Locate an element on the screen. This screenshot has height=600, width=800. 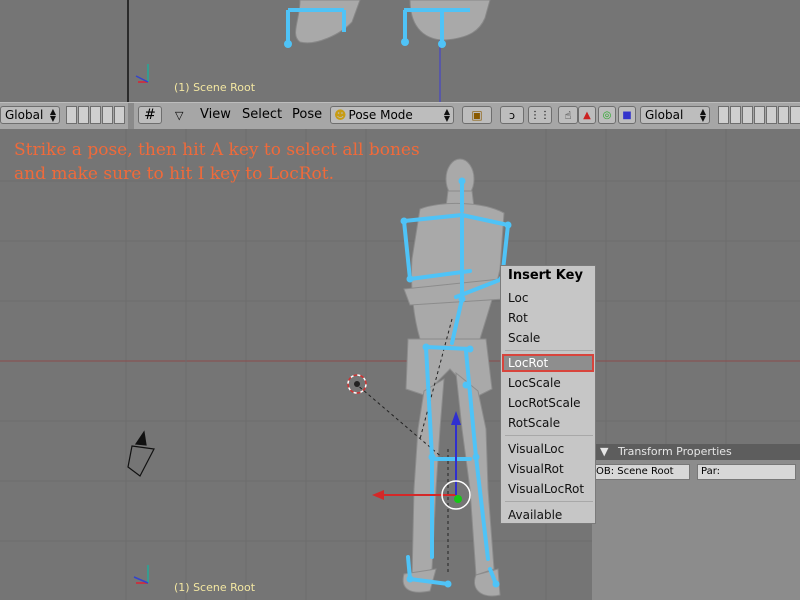
menu-item-available: Available is located at coordinates (548, 515).